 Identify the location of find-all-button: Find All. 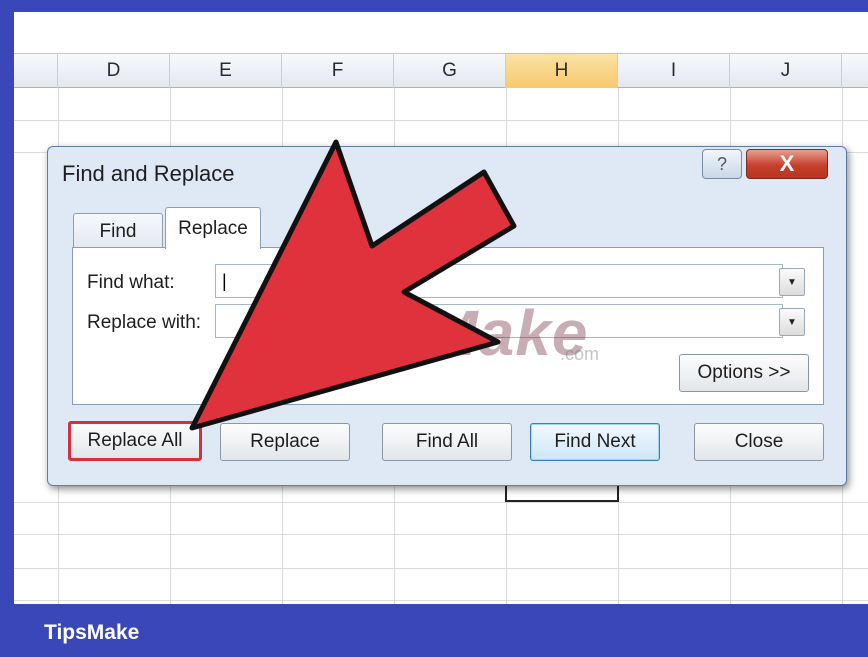
(447, 442).